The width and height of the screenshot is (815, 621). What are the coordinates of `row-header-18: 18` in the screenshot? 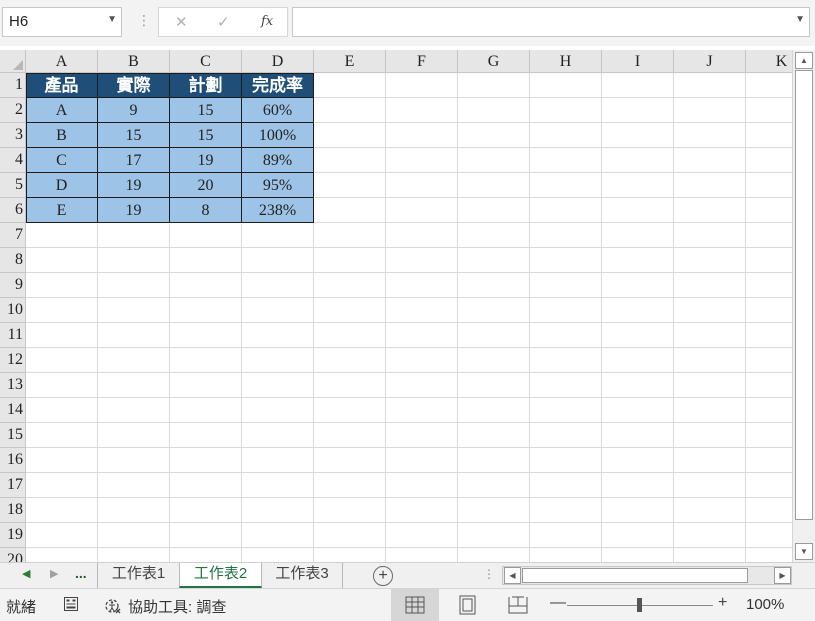 It's located at (13, 510).